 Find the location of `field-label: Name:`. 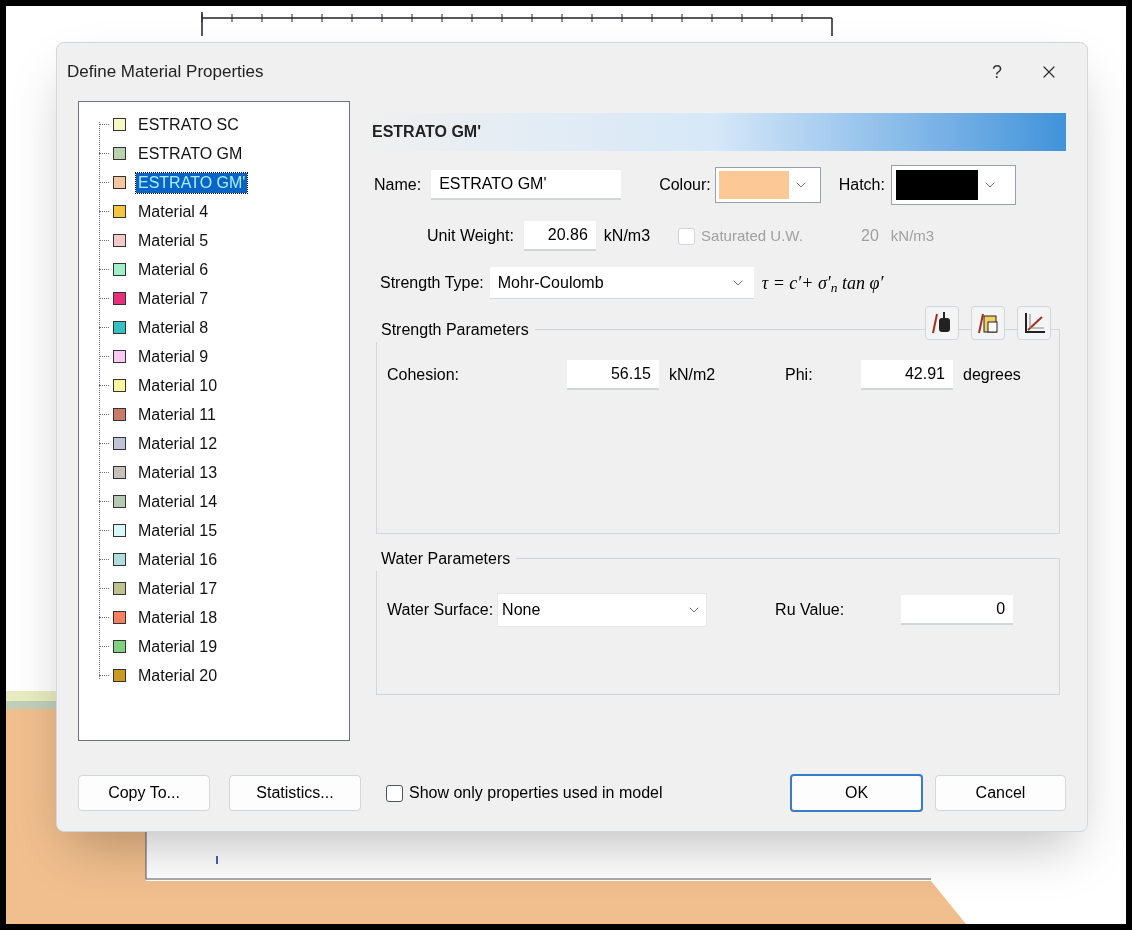

field-label: Name: is located at coordinates (398, 185).